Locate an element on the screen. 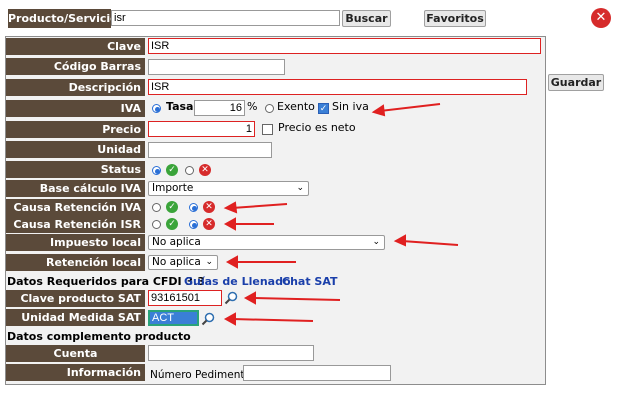 This screenshot has width=618, height=398. sin-iva-checkbox: ✓ is located at coordinates (323, 108).